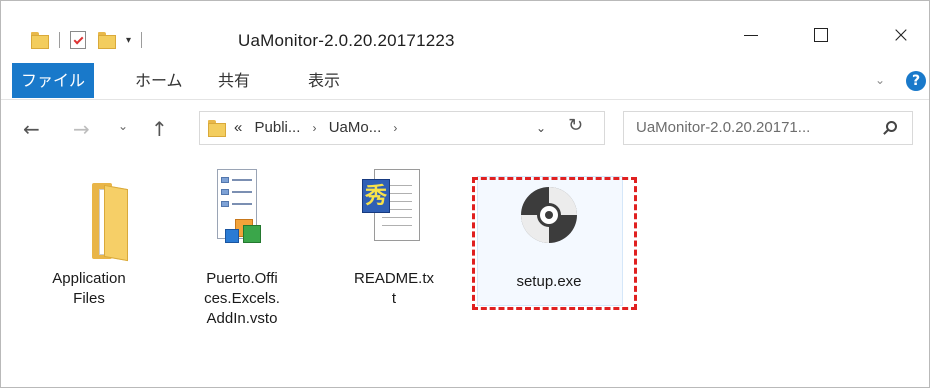 This screenshot has width=930, height=388. What do you see at coordinates (880, 80) in the screenshot?
I see `expand-ribbon-button: ⌄` at bounding box center [880, 80].